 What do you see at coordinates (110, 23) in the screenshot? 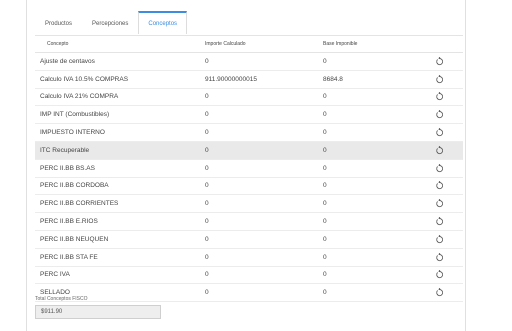
I see `tab-percepciones: Percepciones` at bounding box center [110, 23].